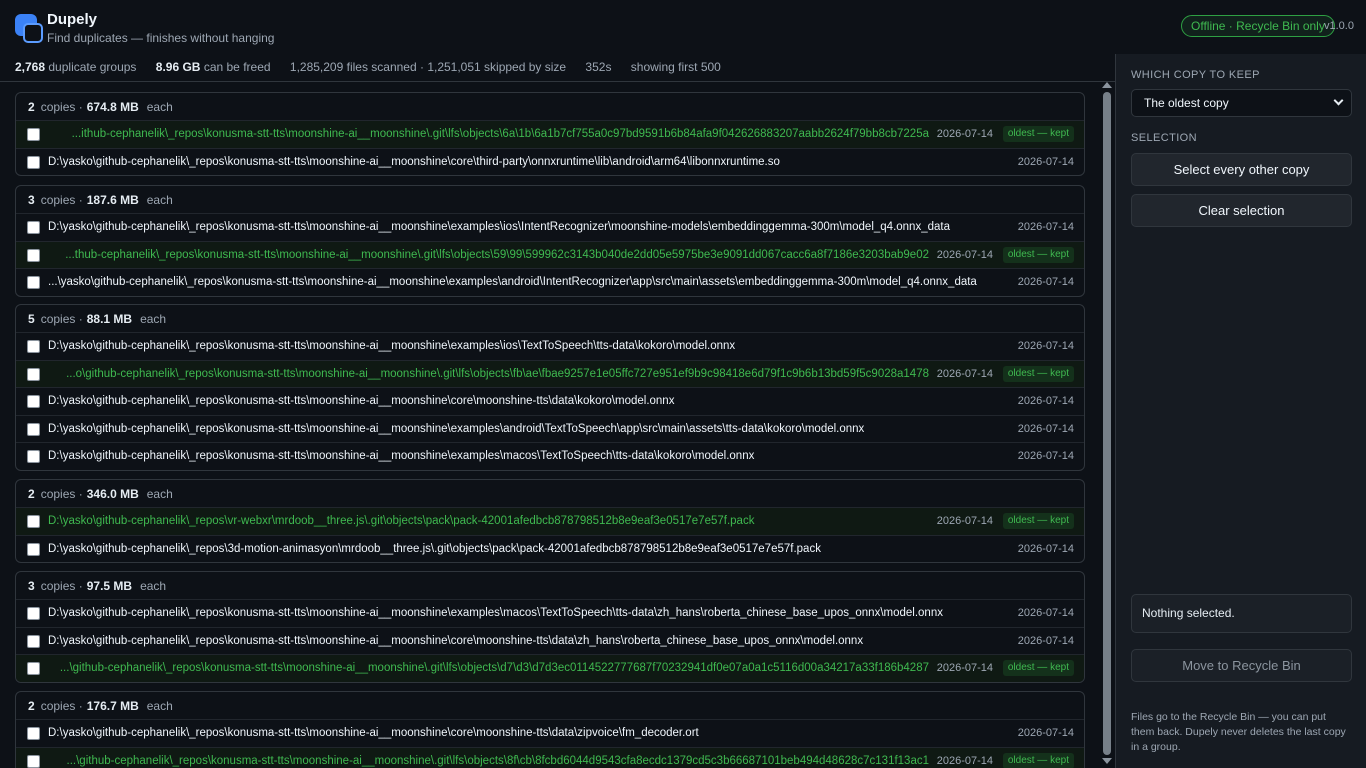 Image resolution: width=1366 pixels, height=768 pixels. Describe the element at coordinates (109, 585) in the screenshot. I see `group-file-size: 97.5 MB` at that location.